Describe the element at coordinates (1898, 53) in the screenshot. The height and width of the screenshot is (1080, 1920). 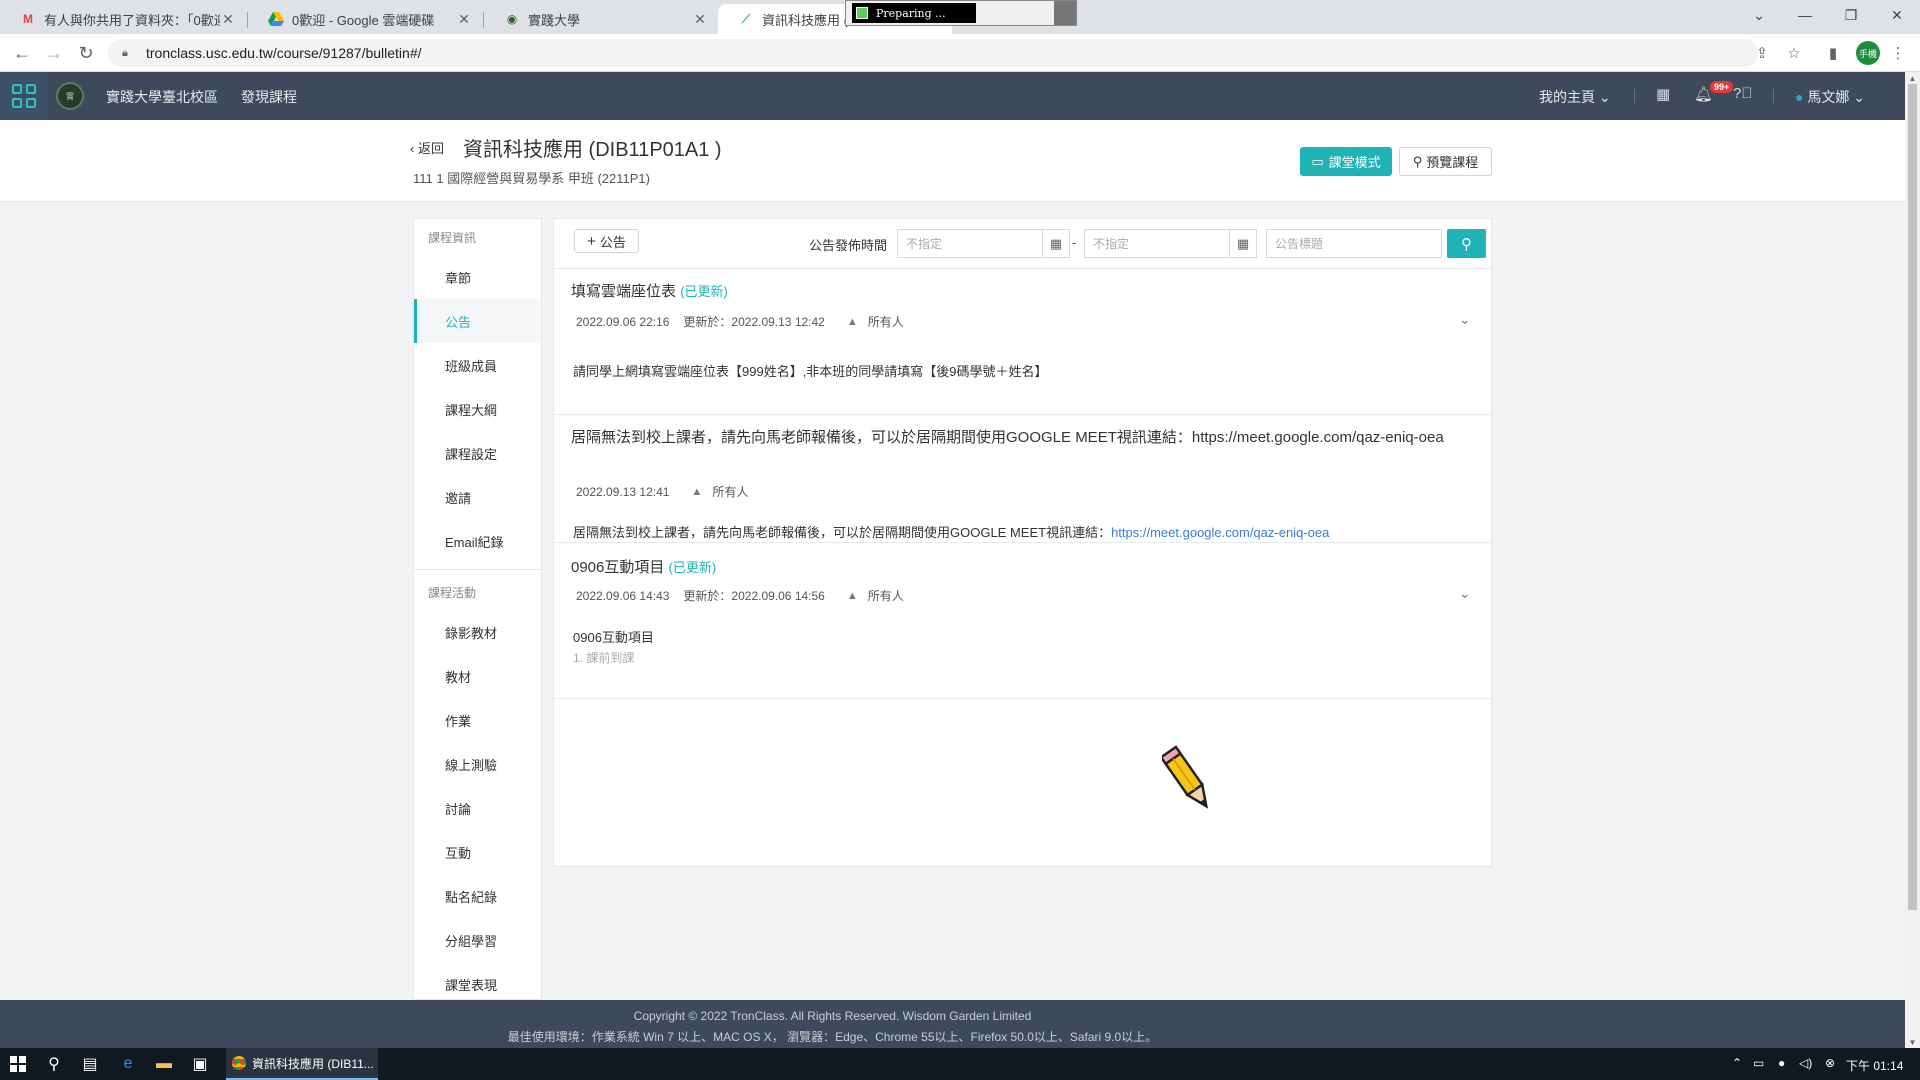
I see `menu-dots-icon: ⋮` at that location.